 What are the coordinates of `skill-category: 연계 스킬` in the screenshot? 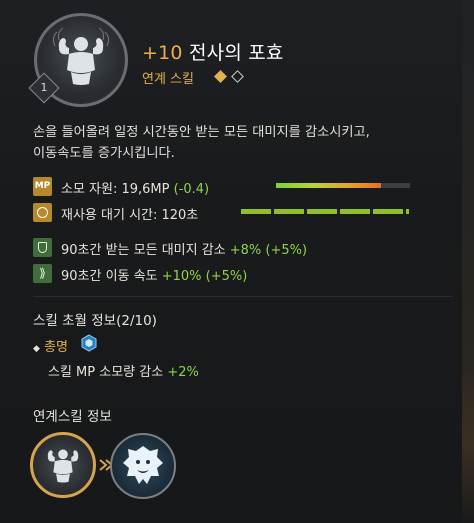 It's located at (168, 79).